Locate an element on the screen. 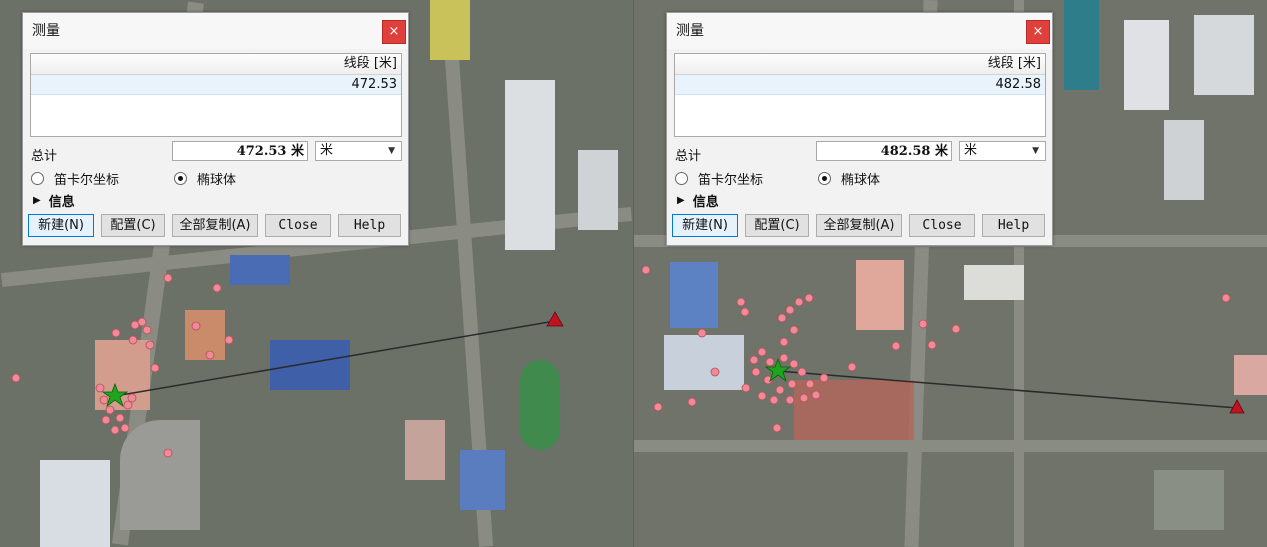 This screenshot has width=1267, height=547. segment-table: 线段 [米] 472.53 is located at coordinates (216, 95).